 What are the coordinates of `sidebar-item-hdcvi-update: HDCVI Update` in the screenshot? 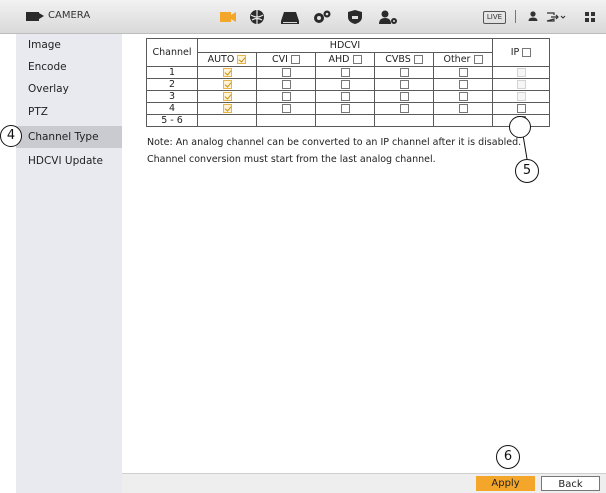 It's located at (69, 161).